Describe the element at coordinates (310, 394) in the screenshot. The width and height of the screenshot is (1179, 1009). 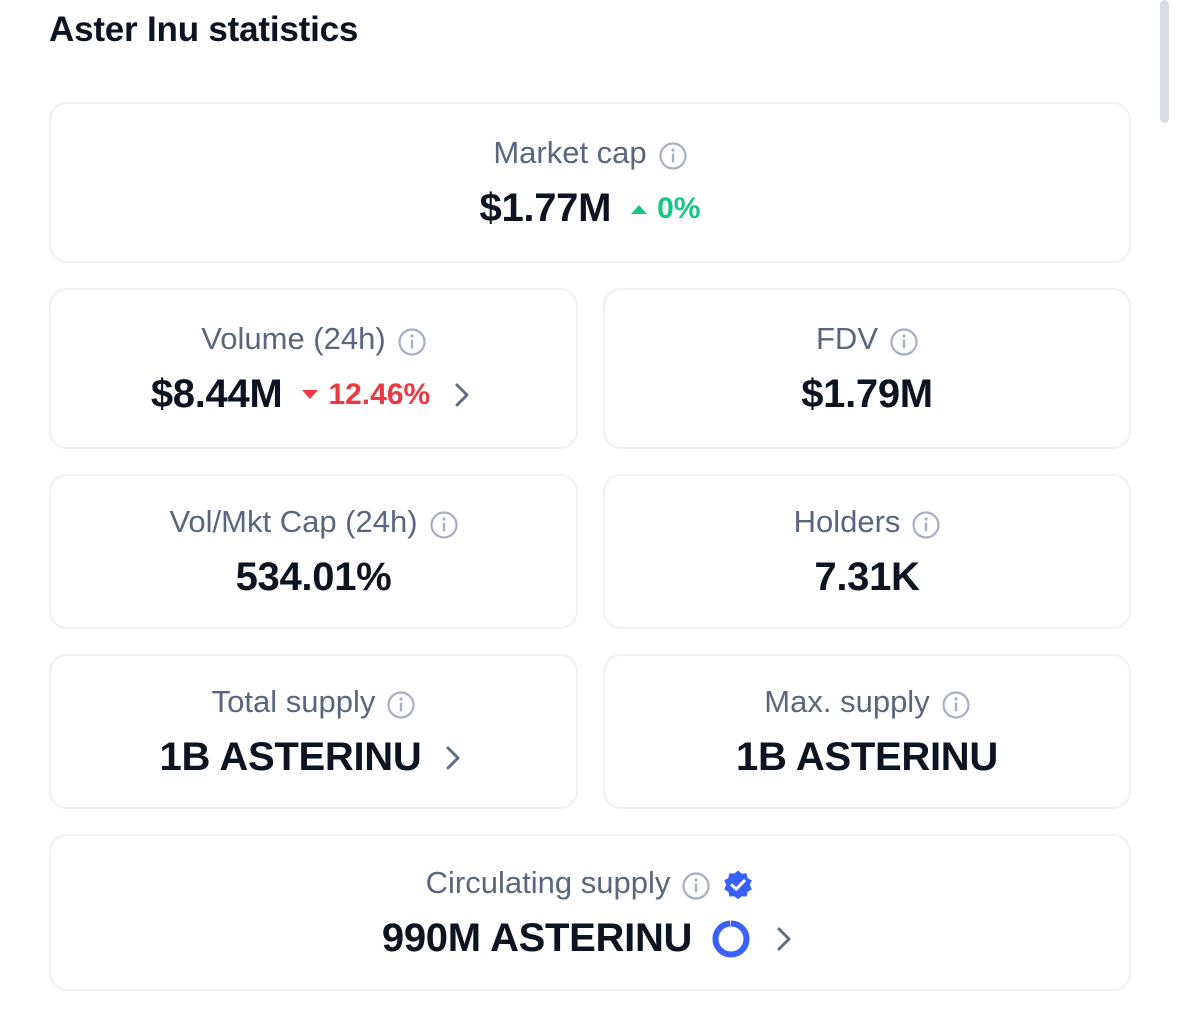
I see `caret-down-icon` at that location.